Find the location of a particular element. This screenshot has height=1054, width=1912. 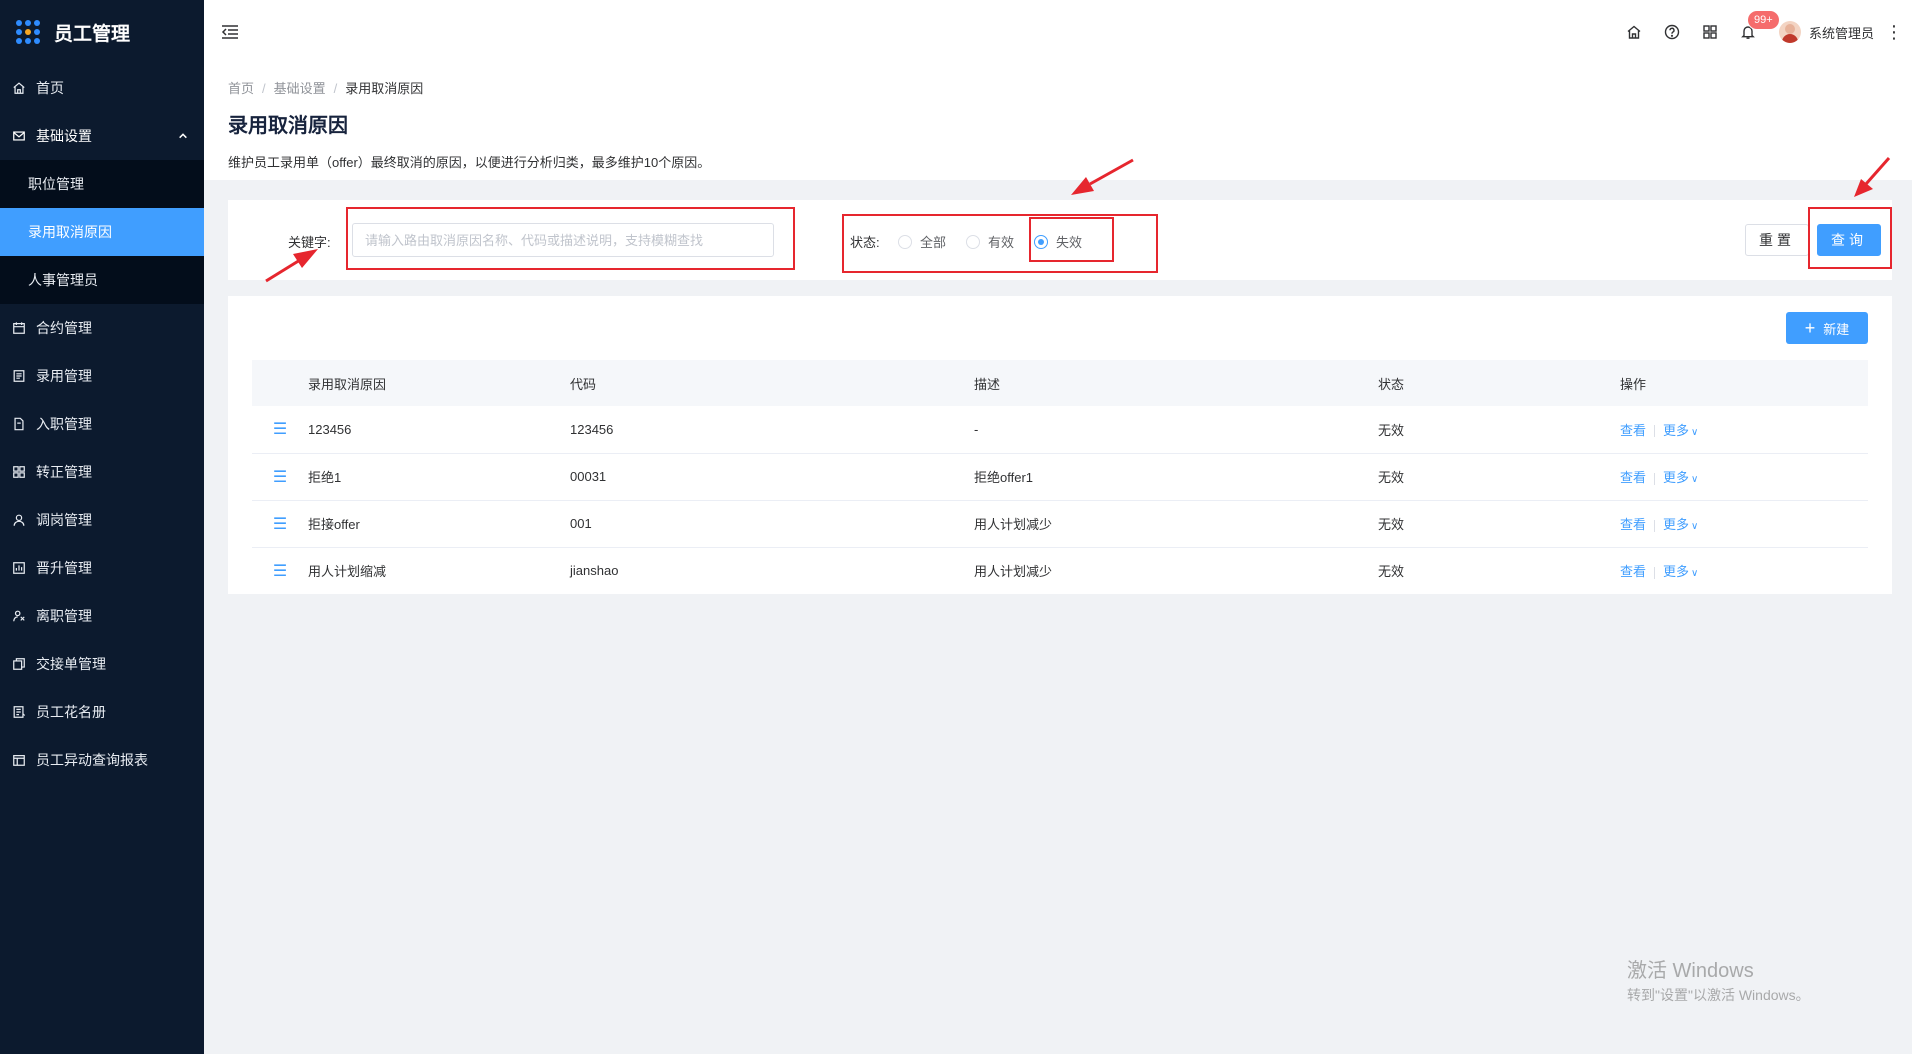

sidebar-item-contract-management: 合约管理 is located at coordinates (102, 328).